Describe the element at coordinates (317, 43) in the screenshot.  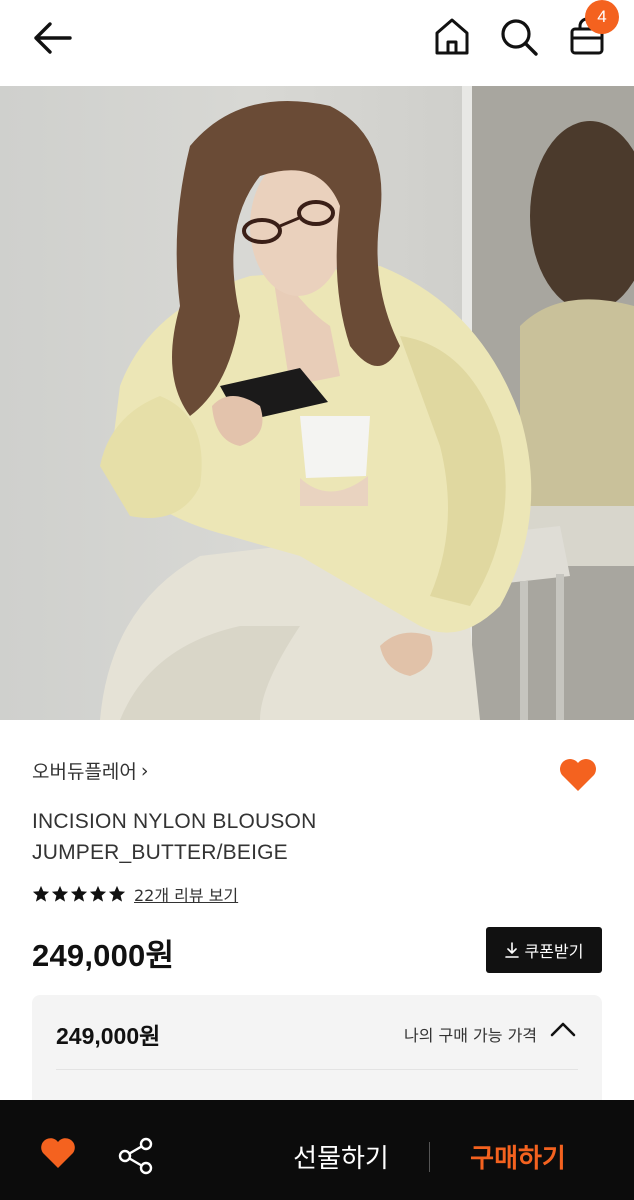
I see `top-app-bar: 4` at that location.